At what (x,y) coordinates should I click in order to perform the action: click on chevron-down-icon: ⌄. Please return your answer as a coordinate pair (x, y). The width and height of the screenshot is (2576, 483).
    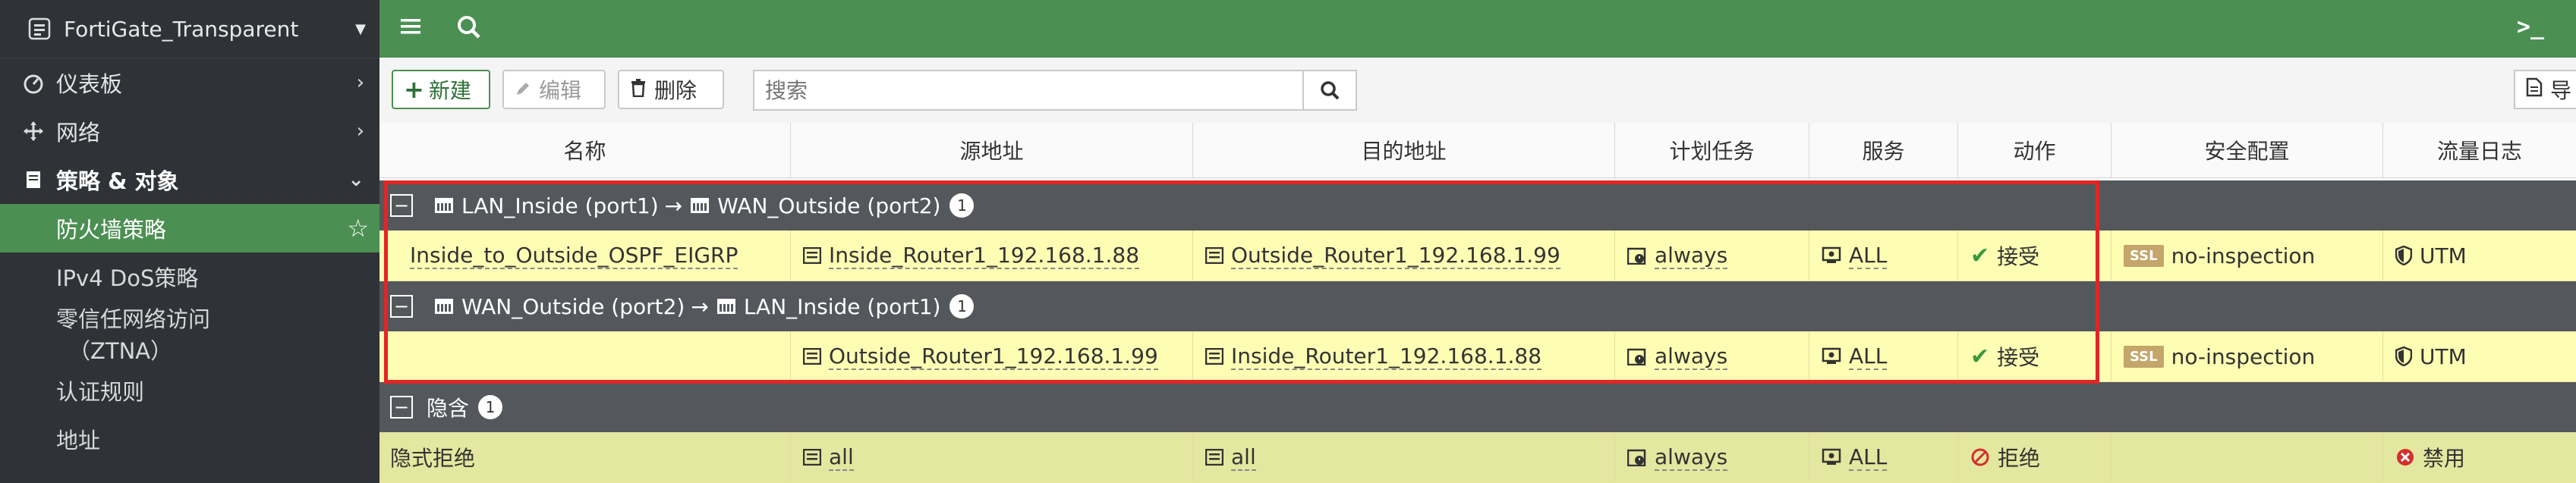
    Looking at the image, I should click on (356, 179).